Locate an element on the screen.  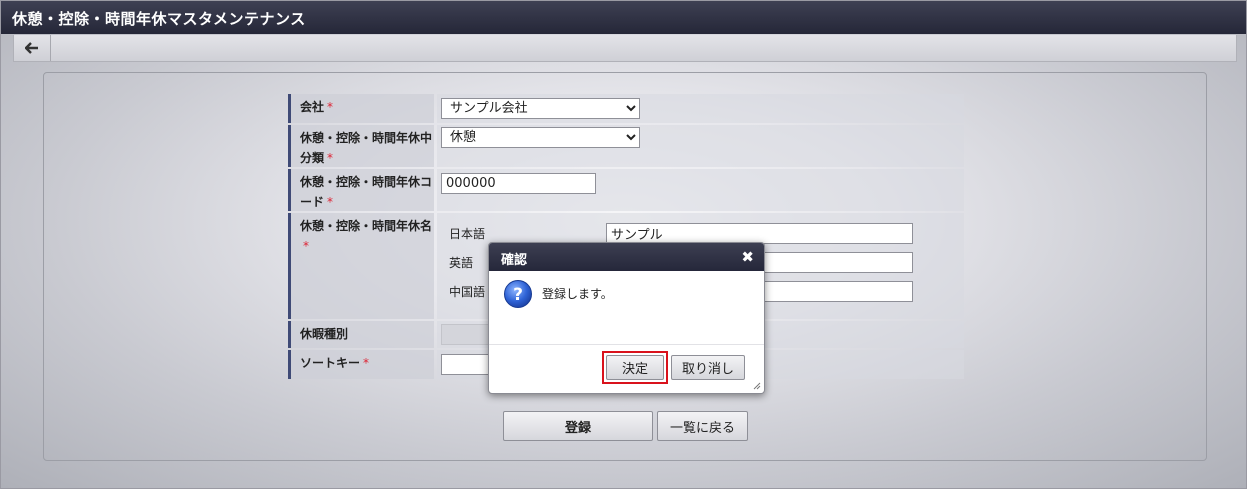
code-input is located at coordinates (518, 183).